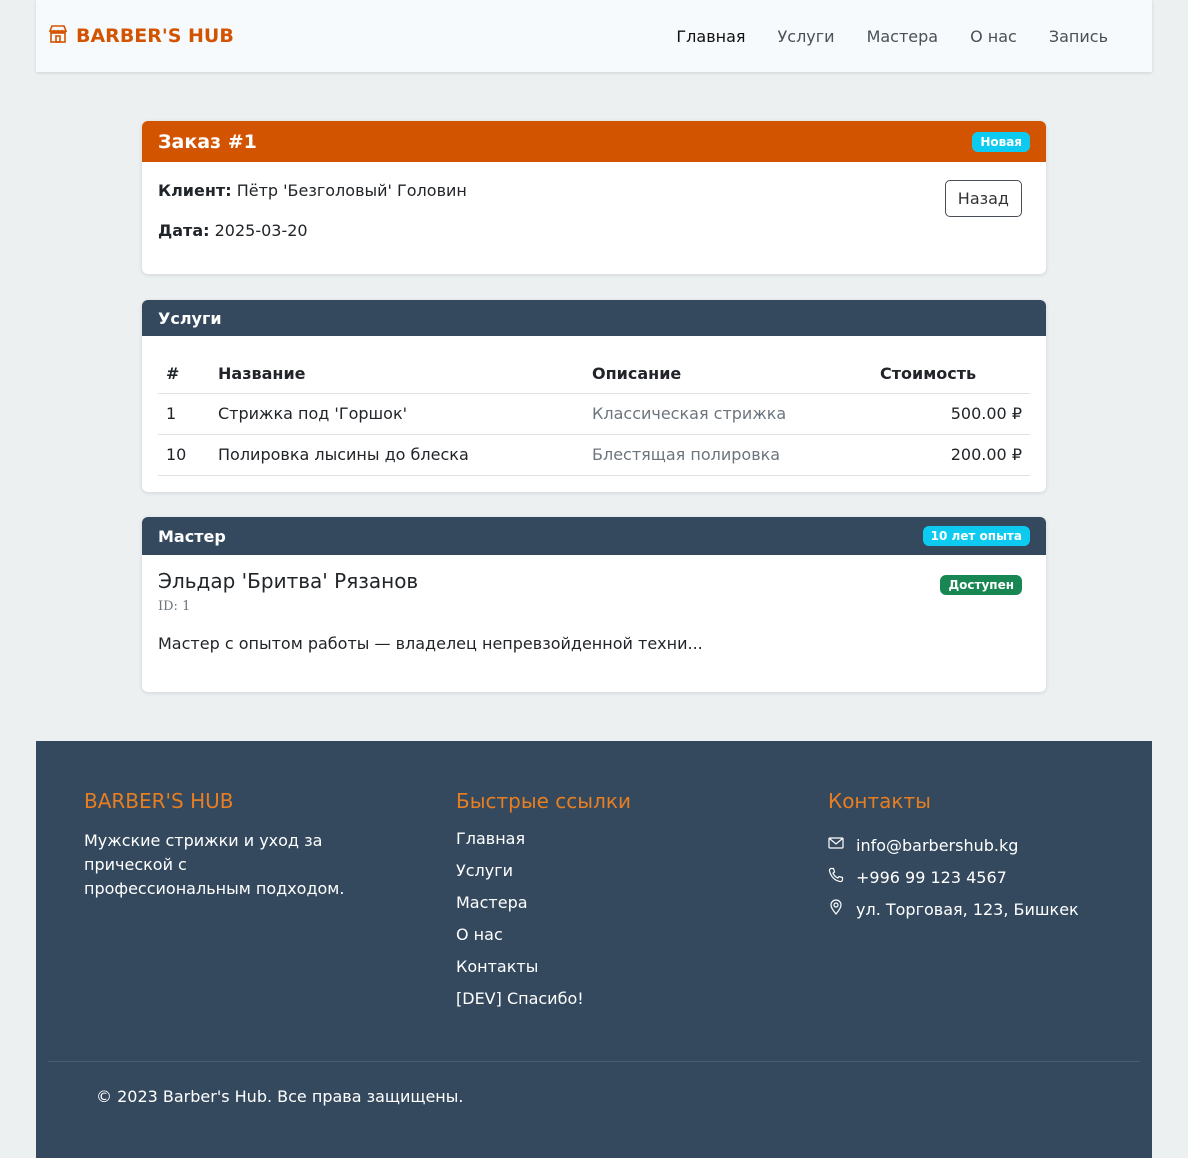 This screenshot has width=1188, height=1158. Describe the element at coordinates (397, 455) in the screenshot. I see `service-name: Полировка лысины до блеска` at that location.